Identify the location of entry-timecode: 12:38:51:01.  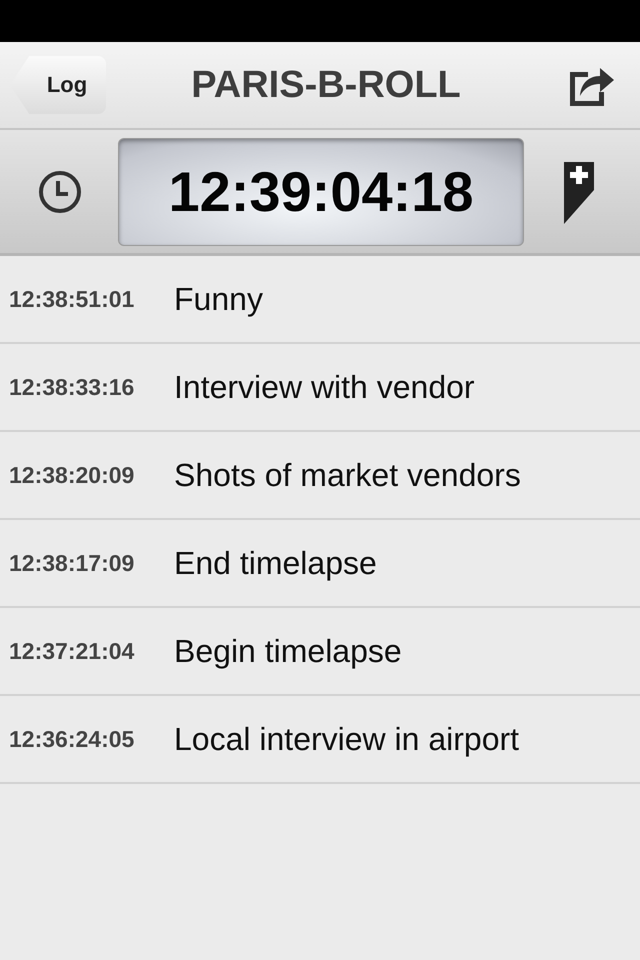
(72, 299).